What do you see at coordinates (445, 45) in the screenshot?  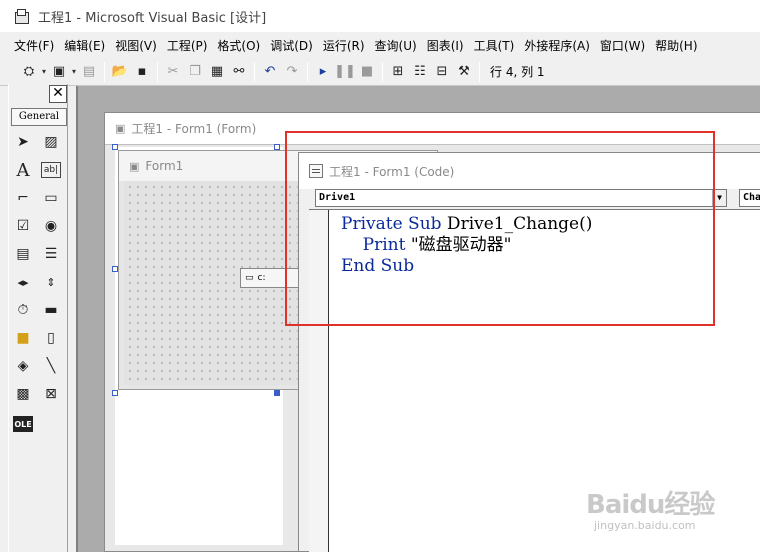 I see `menu-diagram: 图表(I)` at bounding box center [445, 45].